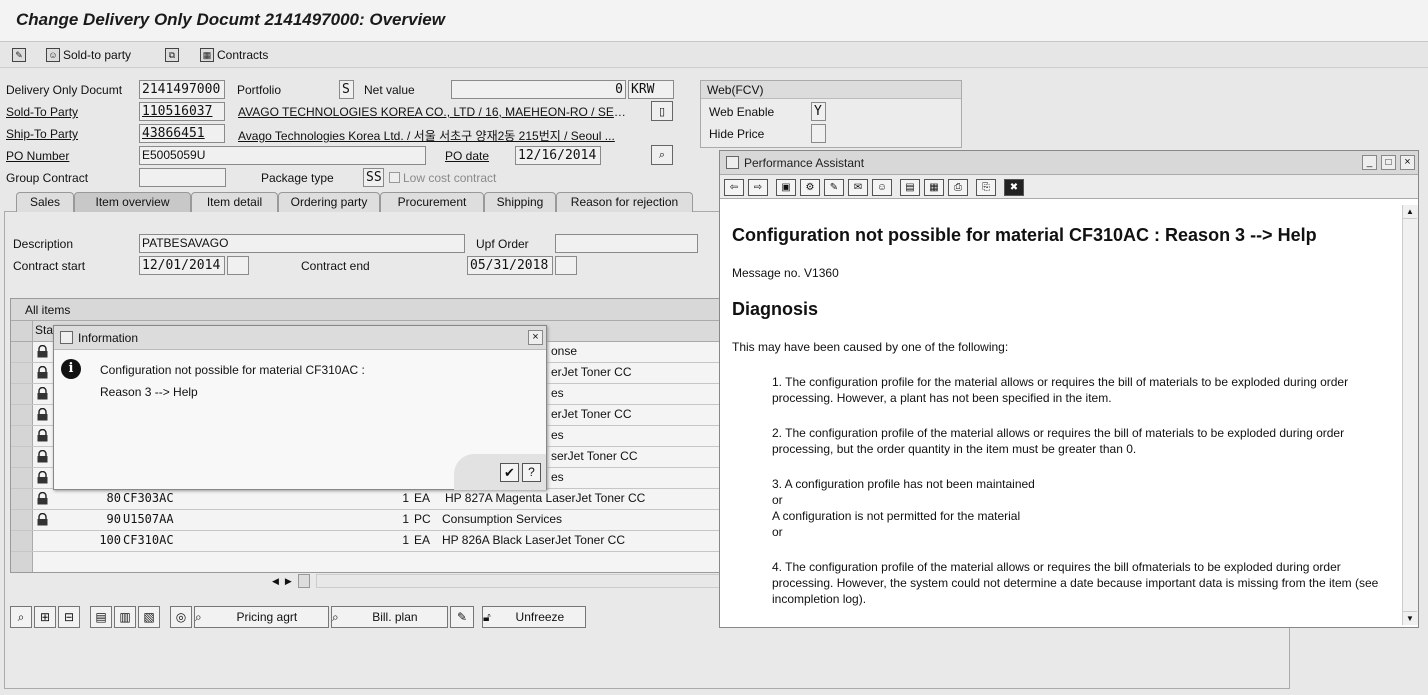  Describe the element at coordinates (734, 187) in the screenshot. I see `back-arrow-icon: ⇦` at that location.